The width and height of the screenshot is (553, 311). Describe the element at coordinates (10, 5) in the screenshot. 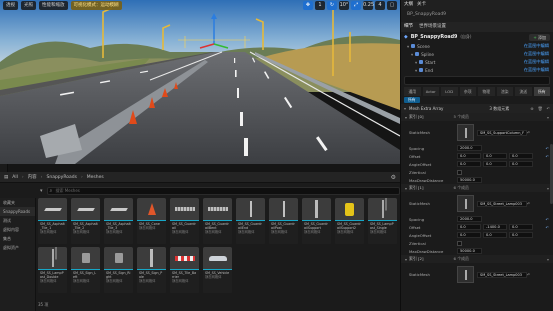

I see `viewport-perspective-button: 透视` at that location.